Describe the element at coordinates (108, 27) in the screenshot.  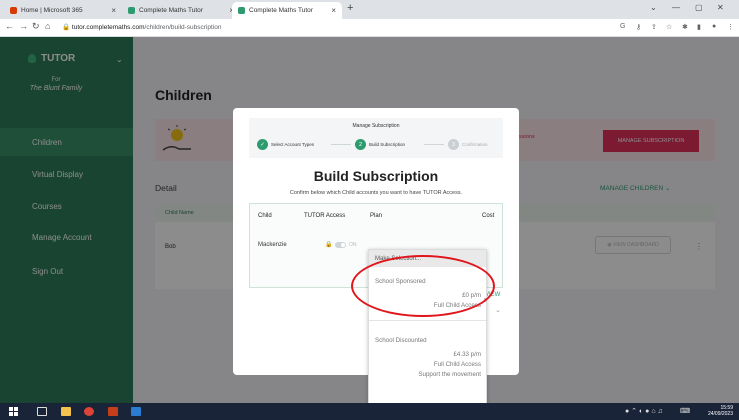
I see `url-host: tutor.completemaths.com` at that location.